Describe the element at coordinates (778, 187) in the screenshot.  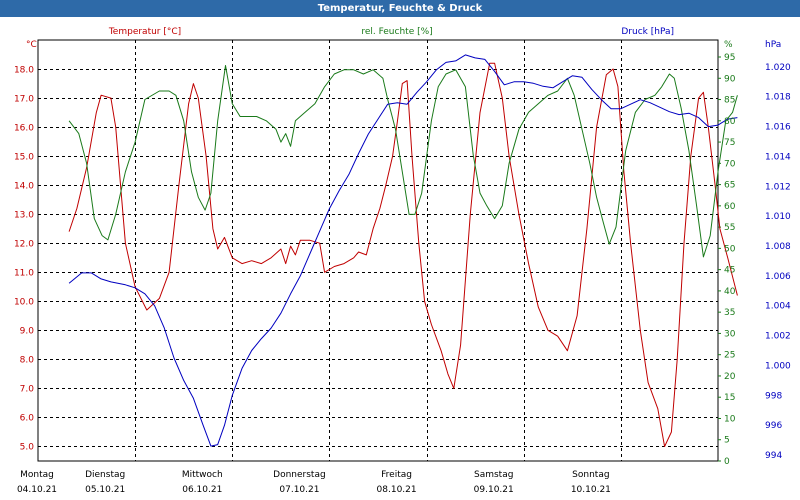
I see `pressure-tick-label: 1.012` at that location.